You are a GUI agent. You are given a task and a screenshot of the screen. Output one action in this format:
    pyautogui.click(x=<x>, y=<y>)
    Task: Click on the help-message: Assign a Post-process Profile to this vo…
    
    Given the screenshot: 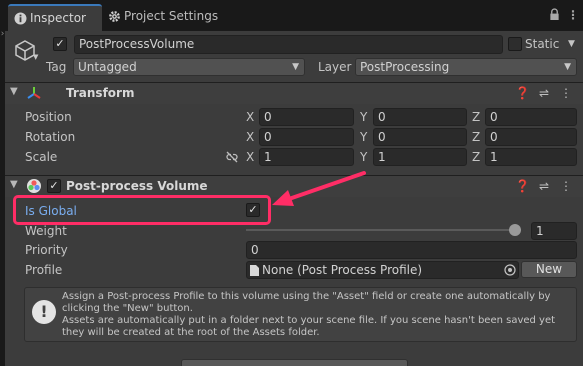 What is the action you would take?
    pyautogui.click(x=309, y=314)
    